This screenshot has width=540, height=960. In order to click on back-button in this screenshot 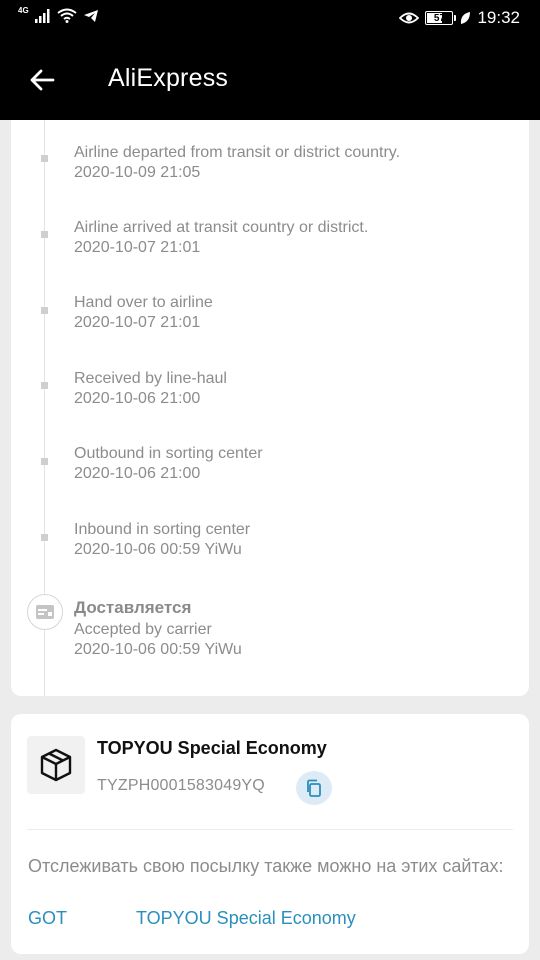, I will do `click(42, 80)`.